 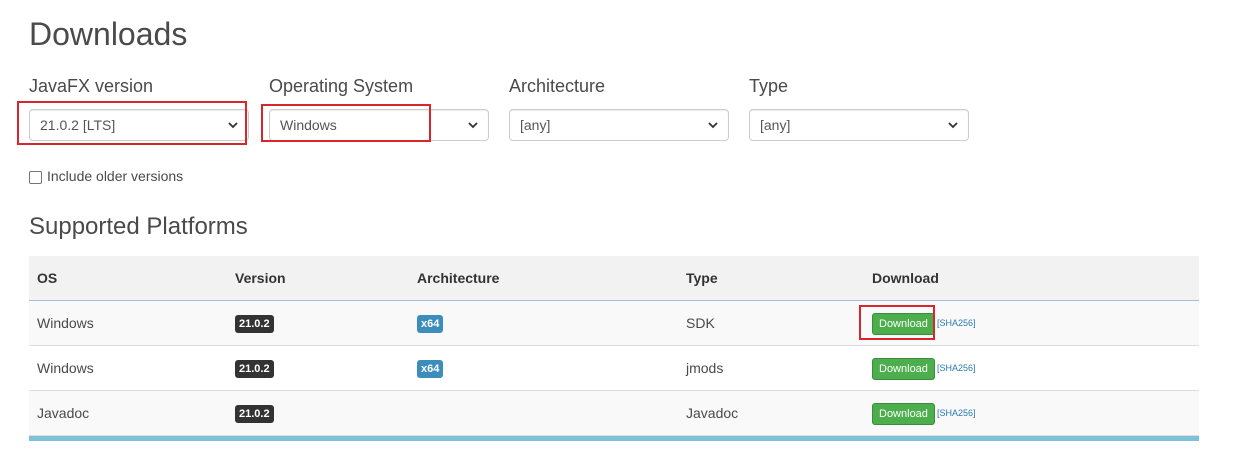 What do you see at coordinates (260, 278) in the screenshot?
I see `header-version: Version` at bounding box center [260, 278].